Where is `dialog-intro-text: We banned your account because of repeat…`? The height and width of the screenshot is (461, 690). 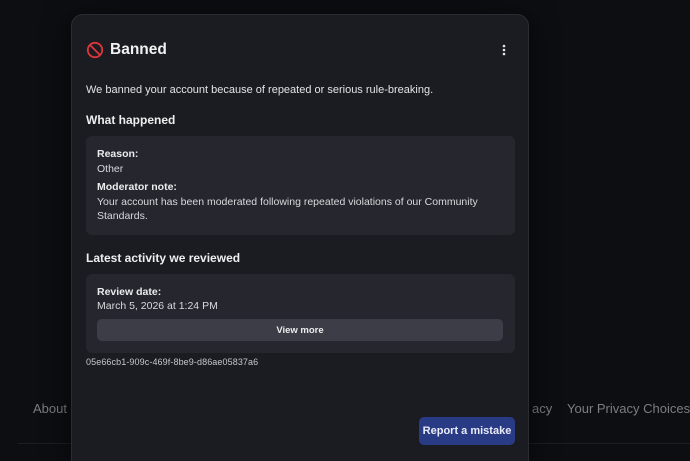
dialog-intro-text: We banned your account because of repeat… is located at coordinates (260, 90).